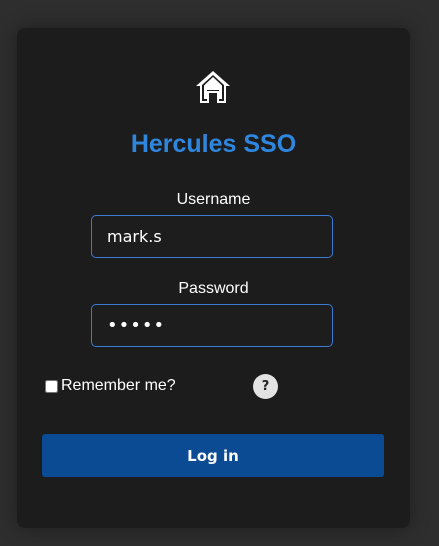 This screenshot has height=546, width=439. Describe the element at coordinates (213, 199) in the screenshot. I see `username-label: Username` at that location.